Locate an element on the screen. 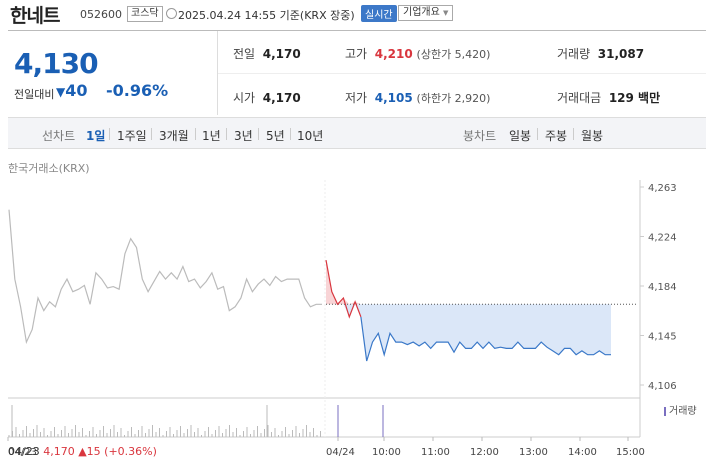  y-tick-label: 4,106 is located at coordinates (662, 386).